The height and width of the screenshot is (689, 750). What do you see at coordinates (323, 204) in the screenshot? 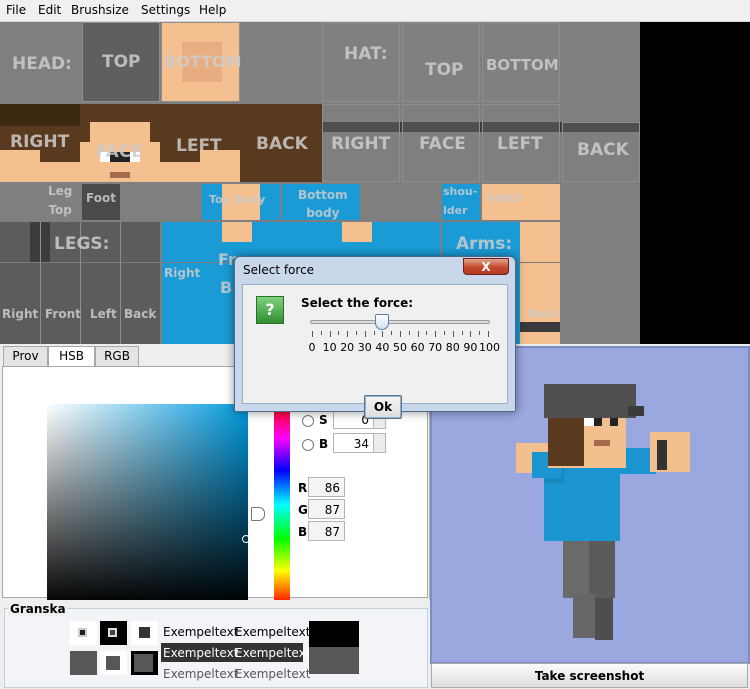
I see `bottom-body-label: Bottom body` at bounding box center [323, 204].